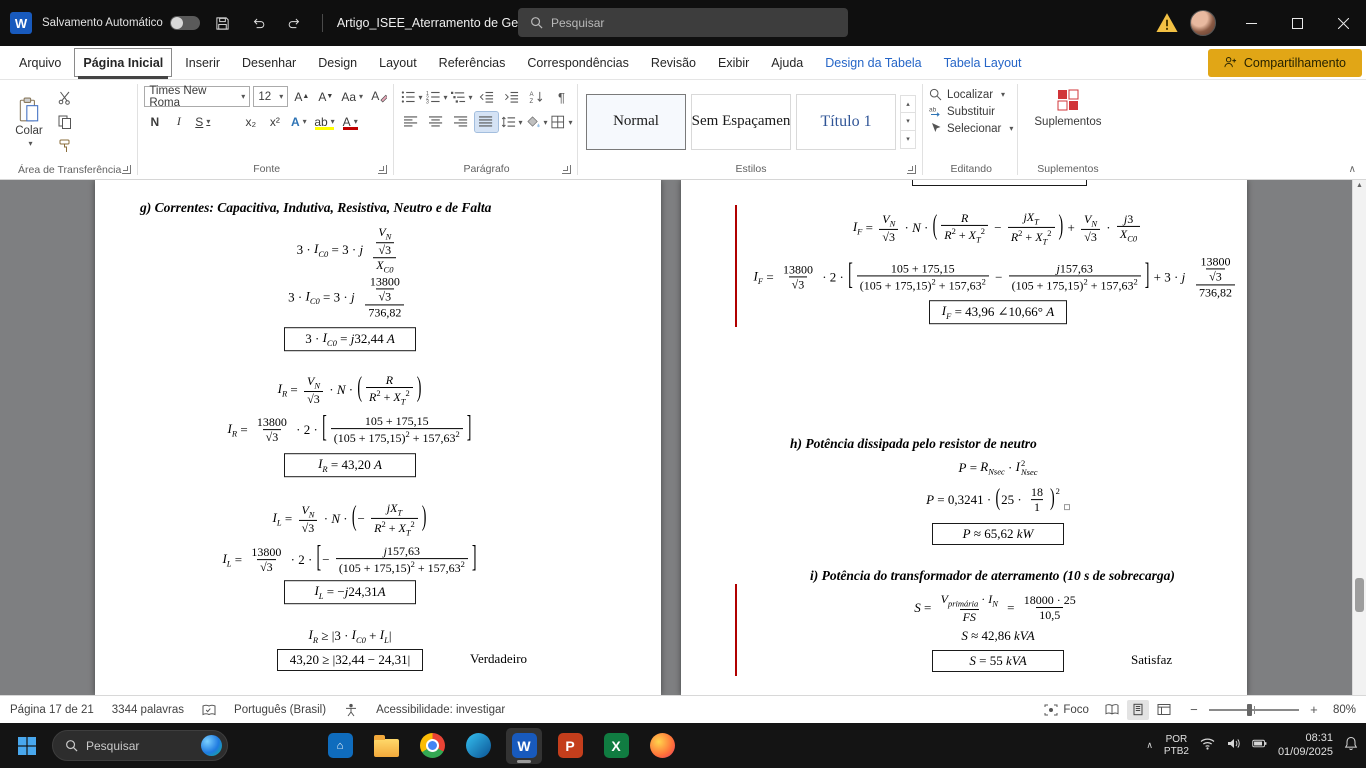  What do you see at coordinates (1112, 710) in the screenshot?
I see `read-mode-button` at bounding box center [1112, 710].